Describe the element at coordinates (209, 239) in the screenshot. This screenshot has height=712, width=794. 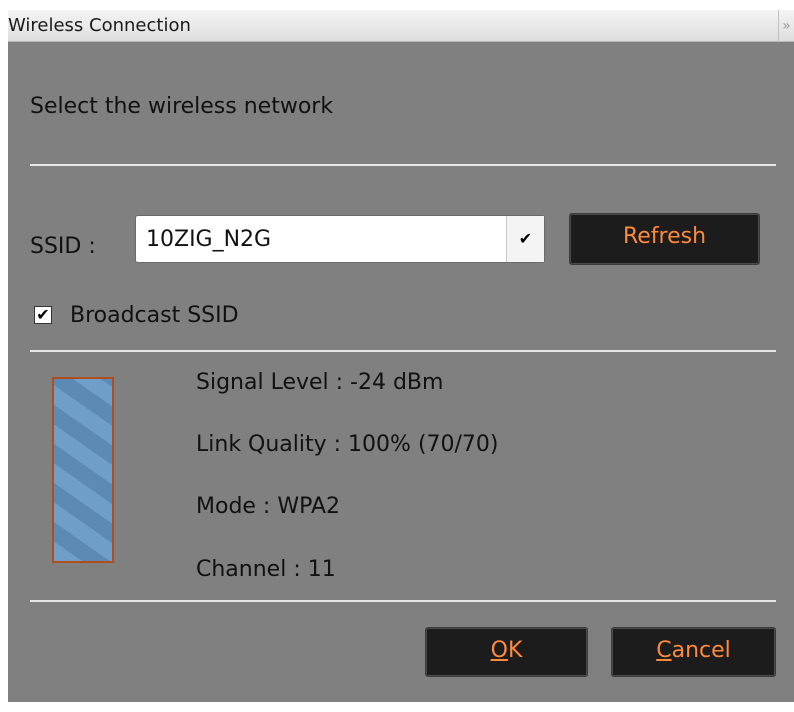
I see `ssid-selected-value: 10ZIG_N2G` at that location.